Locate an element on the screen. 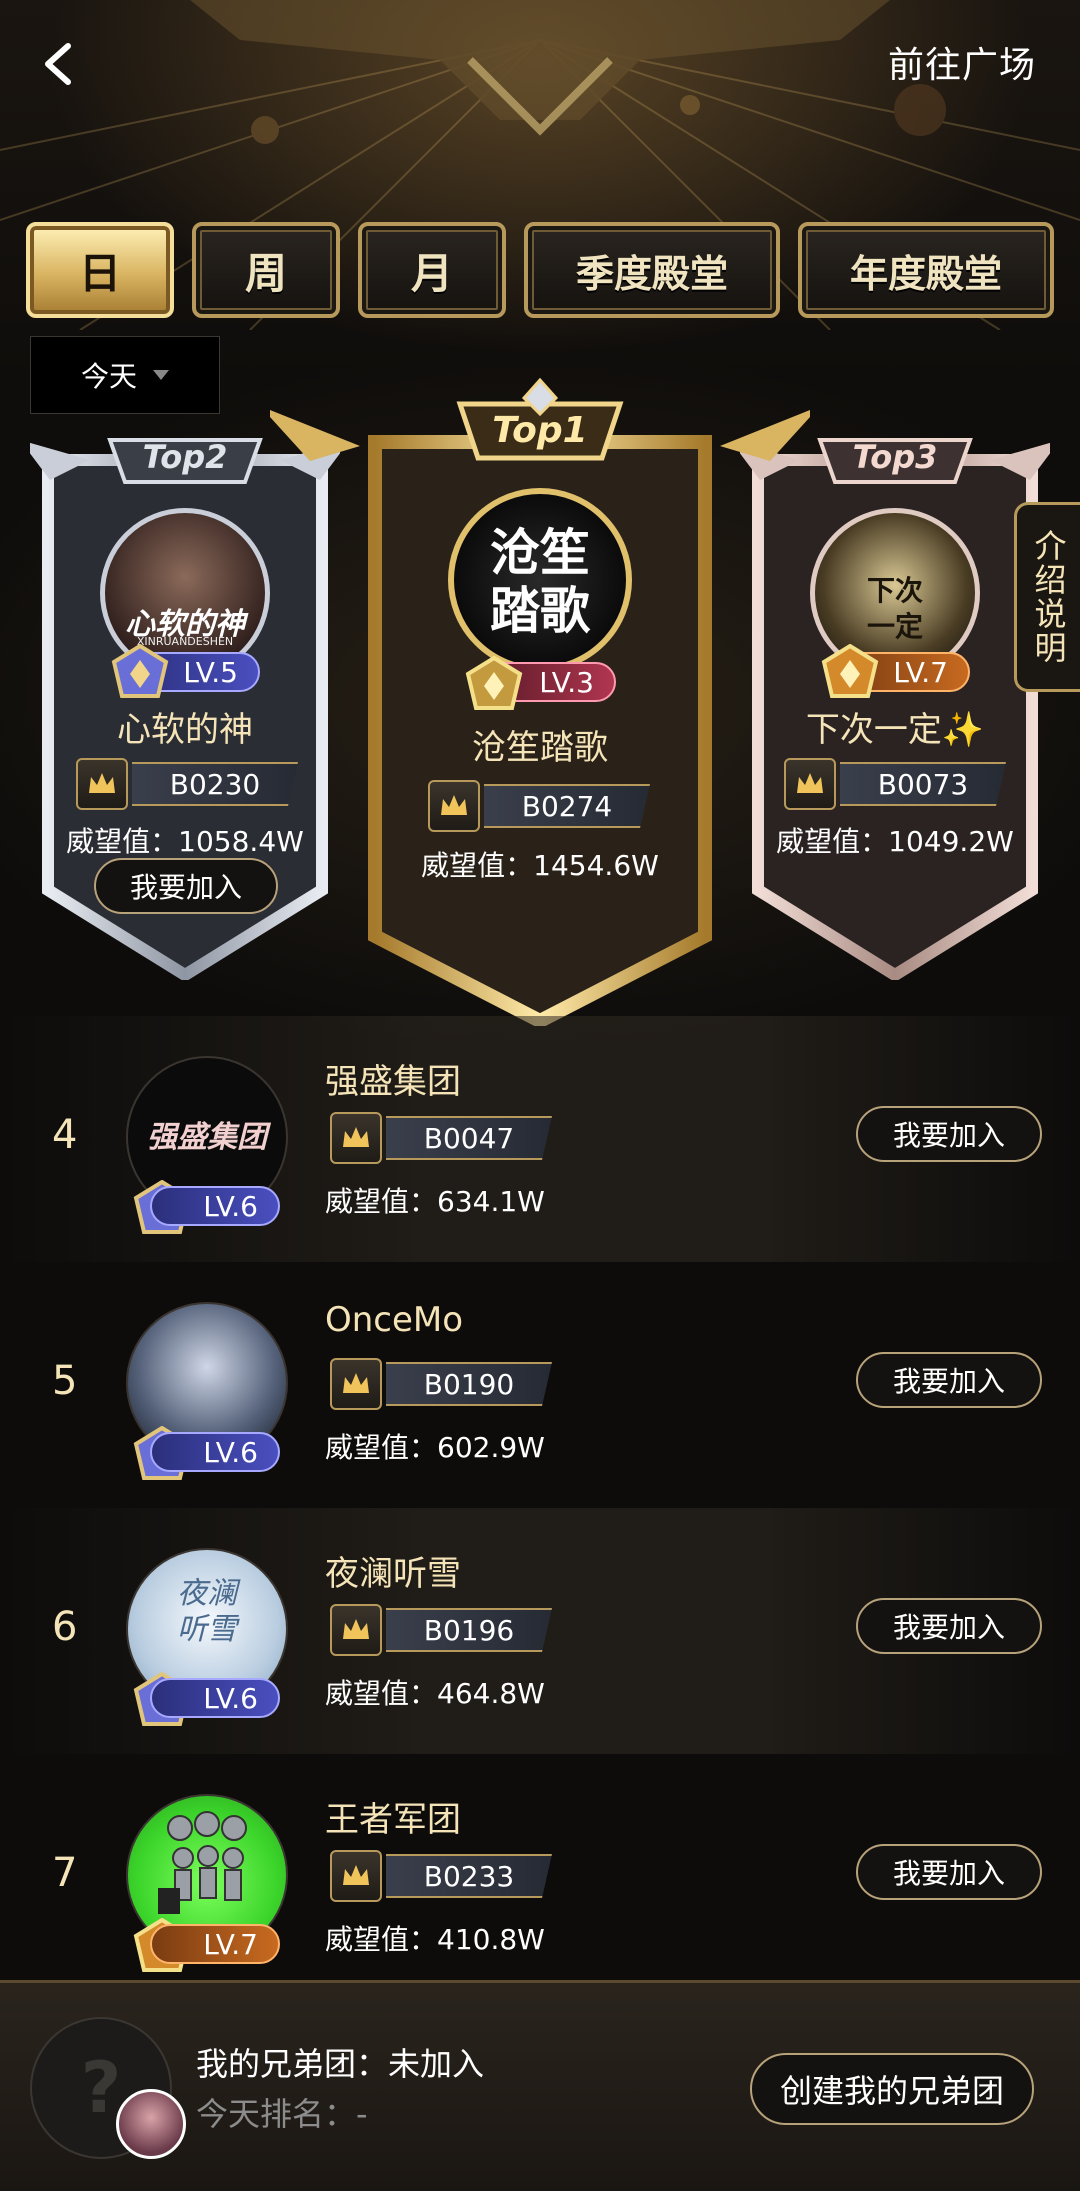  top1-name: 沧笙踏歌 is located at coordinates (540, 748).